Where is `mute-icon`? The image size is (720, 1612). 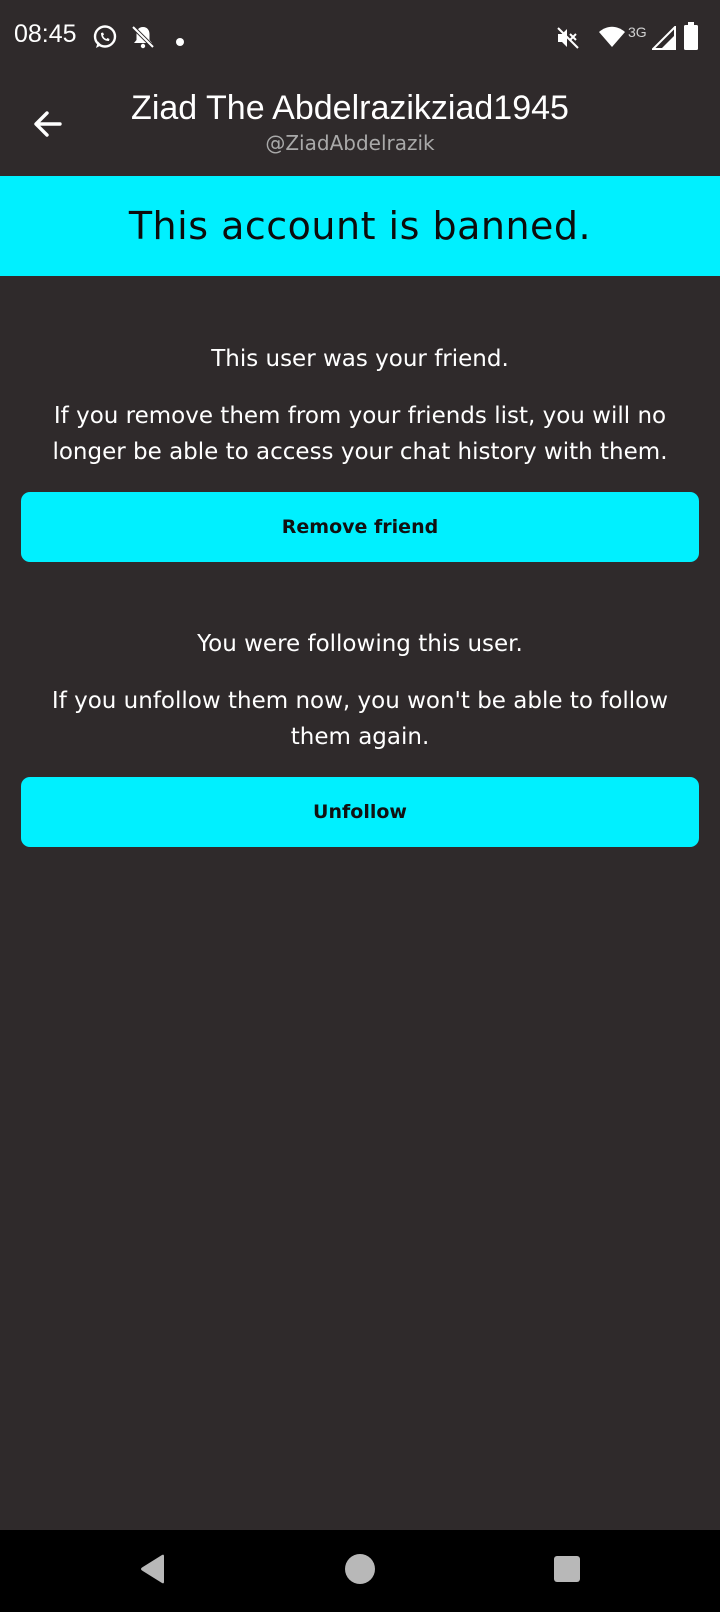
mute-icon is located at coordinates (568, 40).